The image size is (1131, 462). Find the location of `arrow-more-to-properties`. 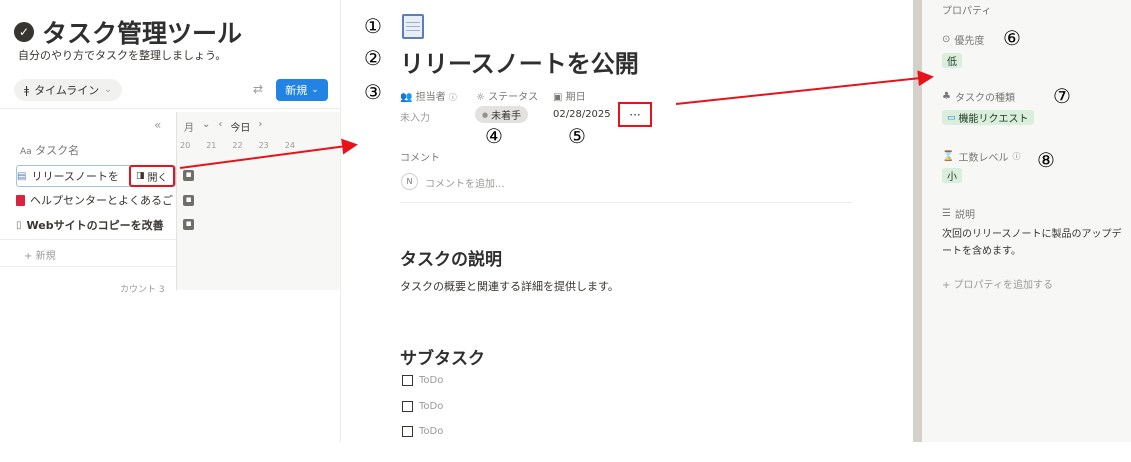

arrow-more-to-properties is located at coordinates (804, 87).